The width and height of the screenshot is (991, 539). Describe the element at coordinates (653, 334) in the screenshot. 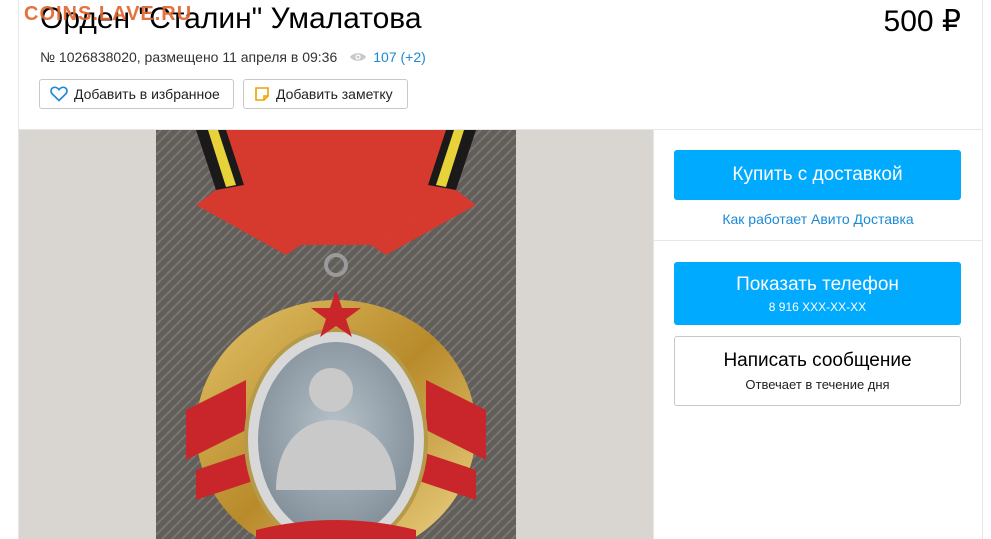

I see `sidebar-divider` at that location.